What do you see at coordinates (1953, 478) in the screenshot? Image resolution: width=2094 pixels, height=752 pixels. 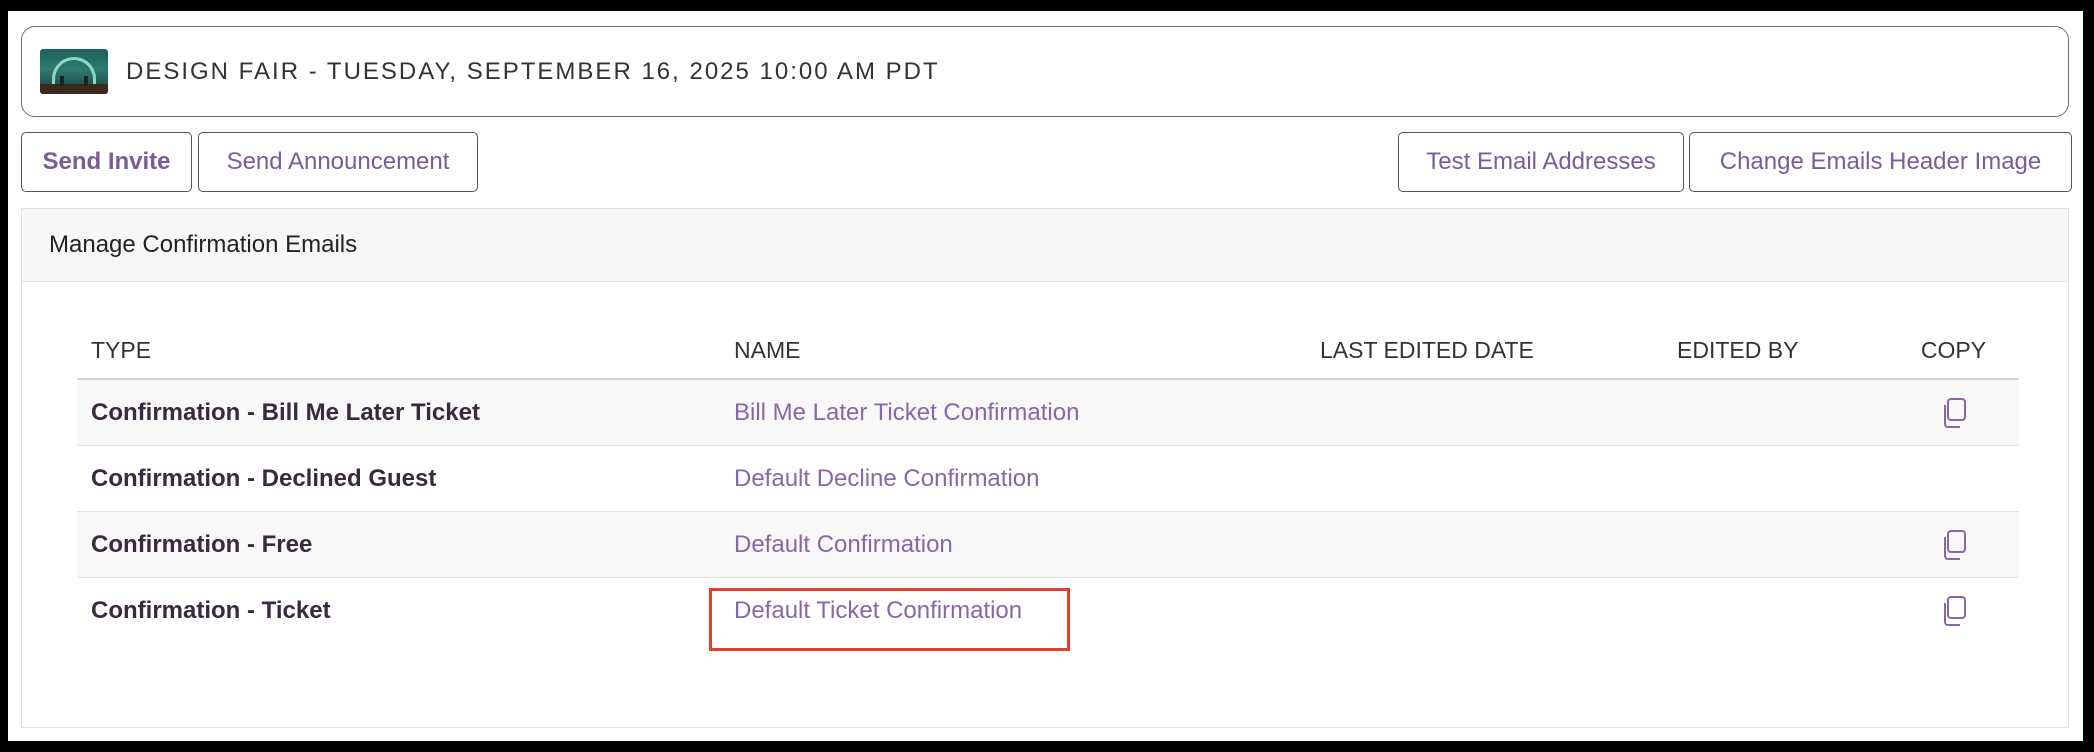 I see `row-copy-empty` at bounding box center [1953, 478].